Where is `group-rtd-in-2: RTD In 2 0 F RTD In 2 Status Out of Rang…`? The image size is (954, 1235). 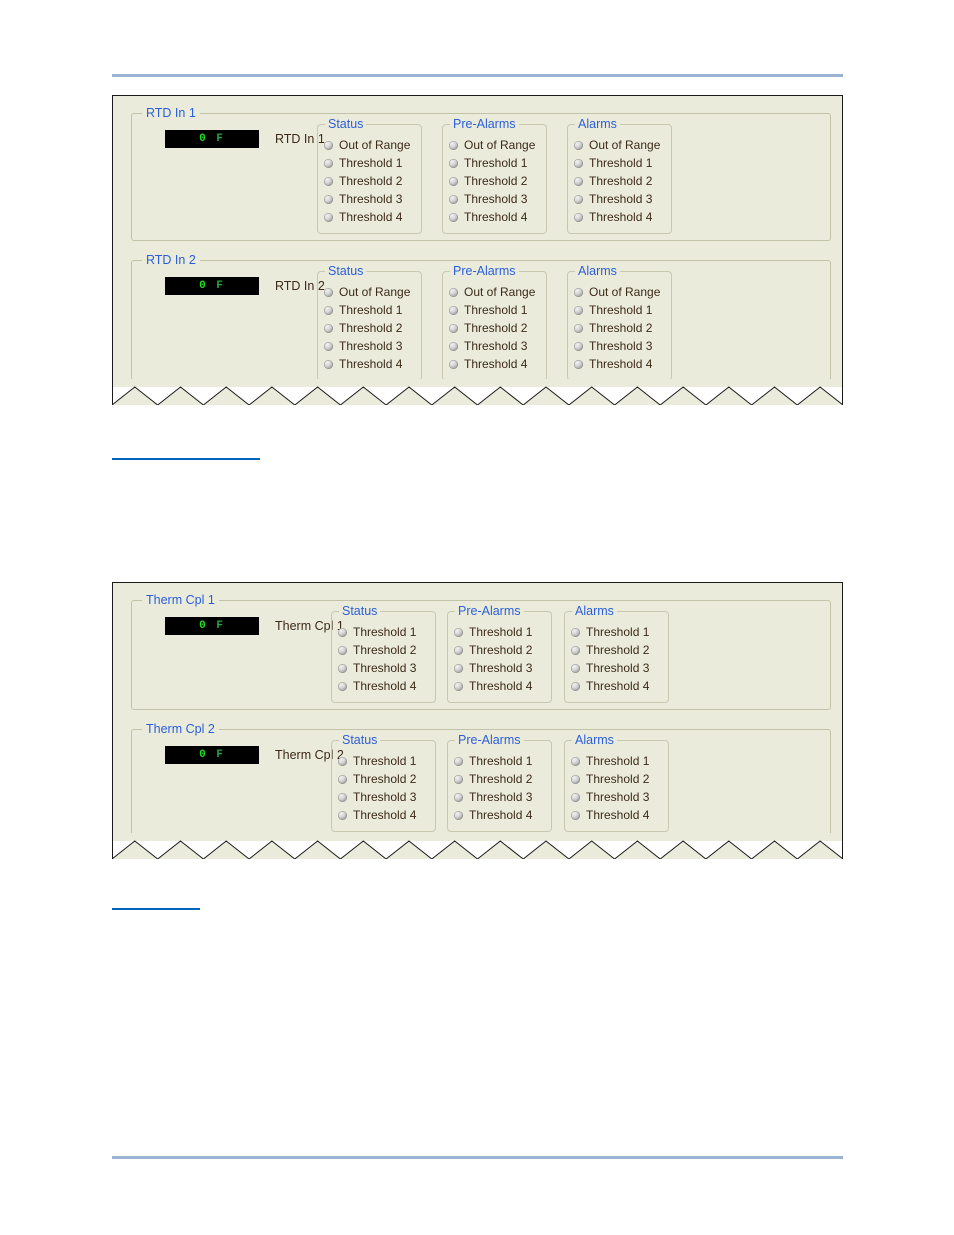 group-rtd-in-2: RTD In 2 0 F RTD In 2 Status Out of Rang… is located at coordinates (481, 320).